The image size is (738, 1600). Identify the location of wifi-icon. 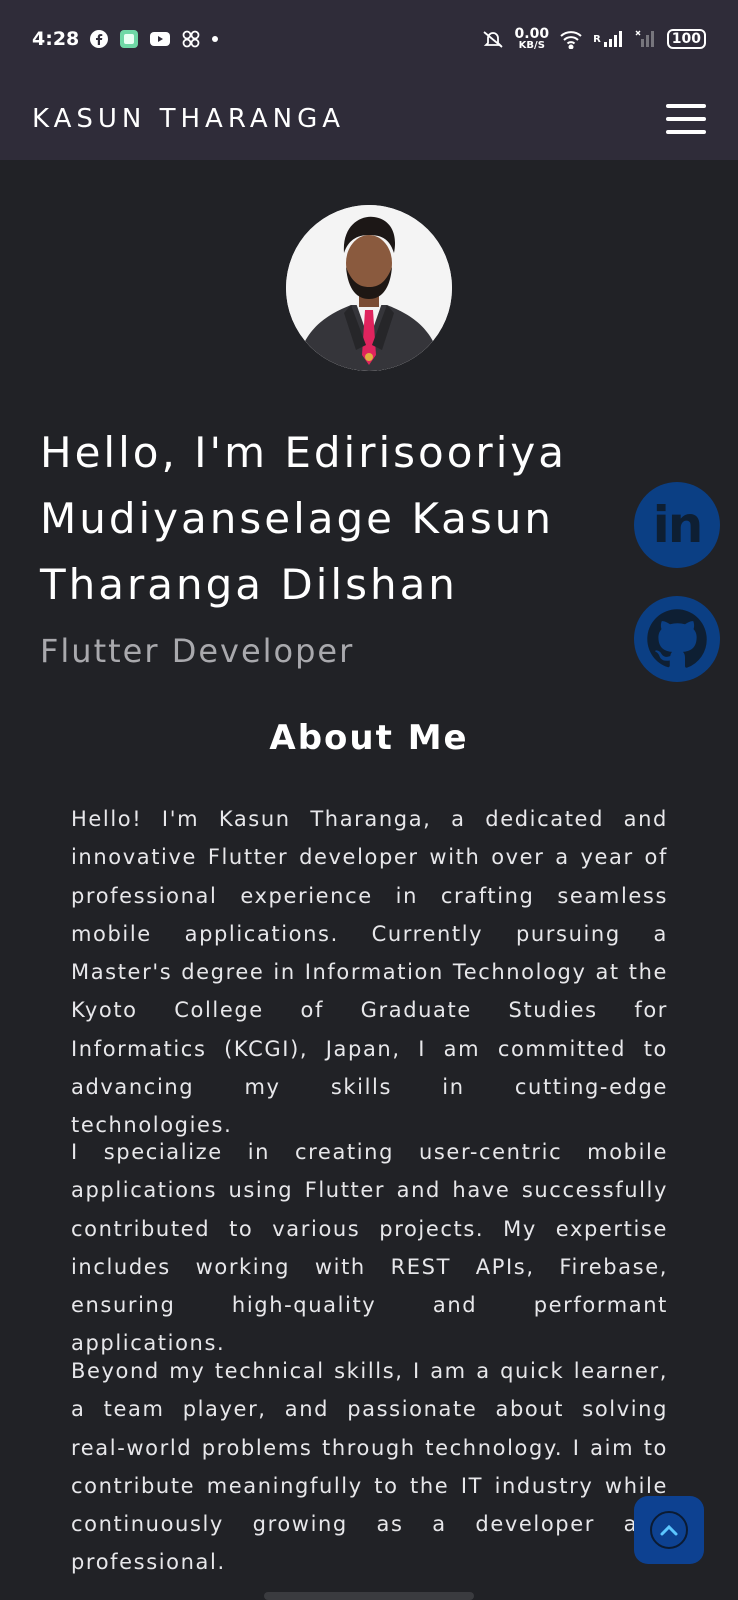
(571, 39).